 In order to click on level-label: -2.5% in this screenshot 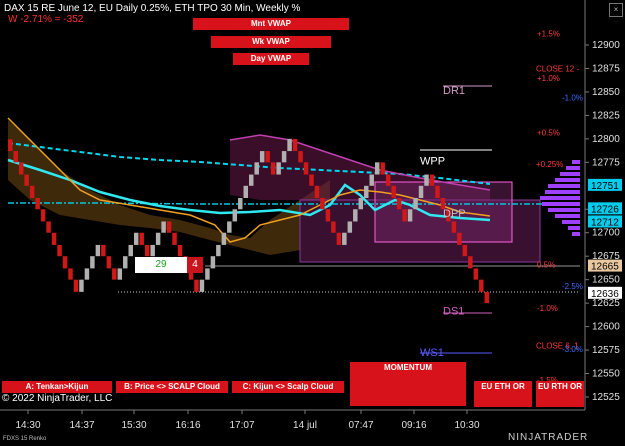, I will do `click(572, 286)`.